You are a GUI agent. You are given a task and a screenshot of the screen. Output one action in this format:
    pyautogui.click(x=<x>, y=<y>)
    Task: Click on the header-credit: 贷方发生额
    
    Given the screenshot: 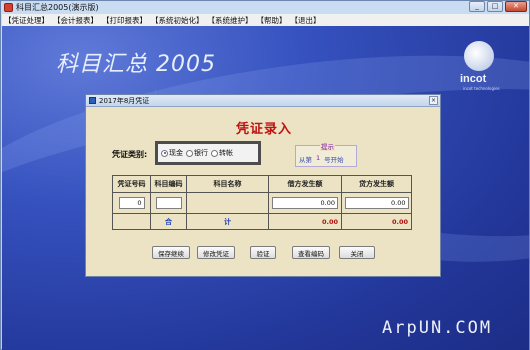 What is the action you would take?
    pyautogui.click(x=376, y=184)
    